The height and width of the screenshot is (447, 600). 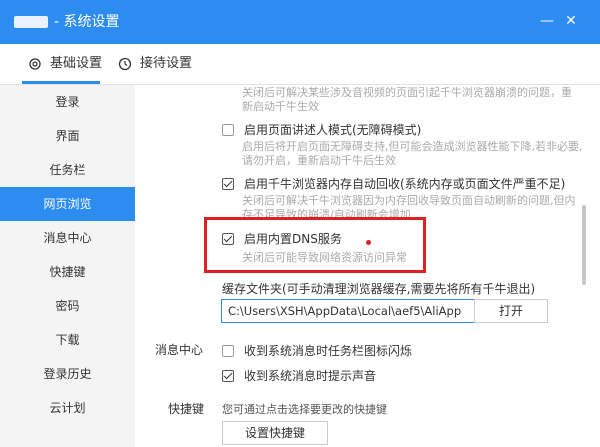 What do you see at coordinates (35, 64) in the screenshot?
I see `gear-icon` at bounding box center [35, 64].